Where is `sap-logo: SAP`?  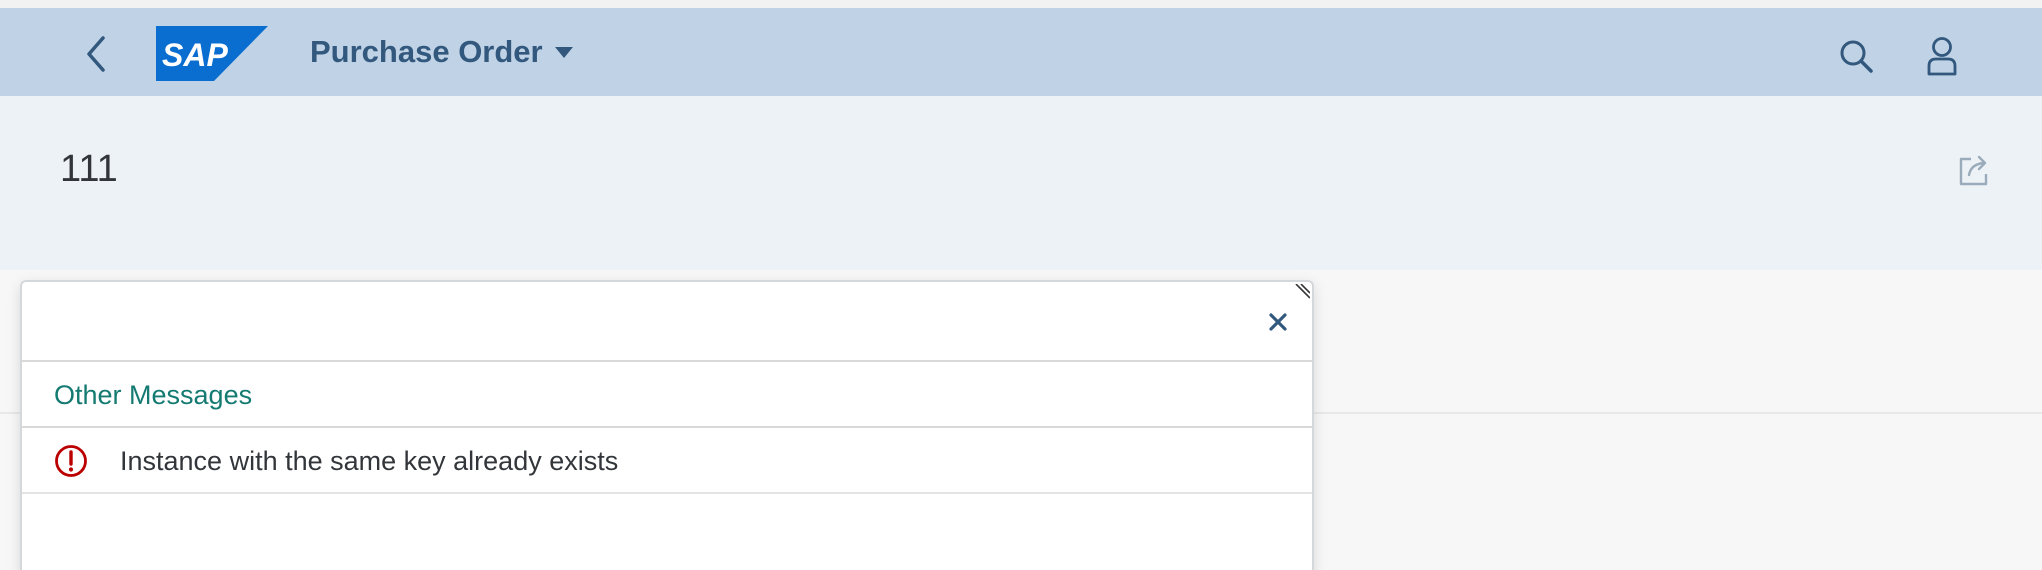 sap-logo: SAP is located at coordinates (212, 53).